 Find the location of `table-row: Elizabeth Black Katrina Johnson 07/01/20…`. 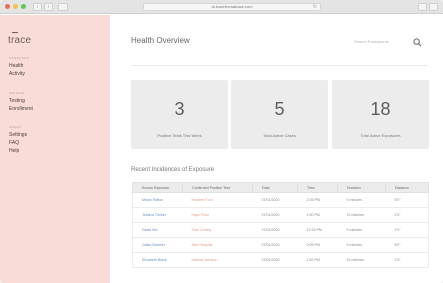

table-row: Elizabeth Black Katrina Johnson 07/01/20… is located at coordinates (280, 260).